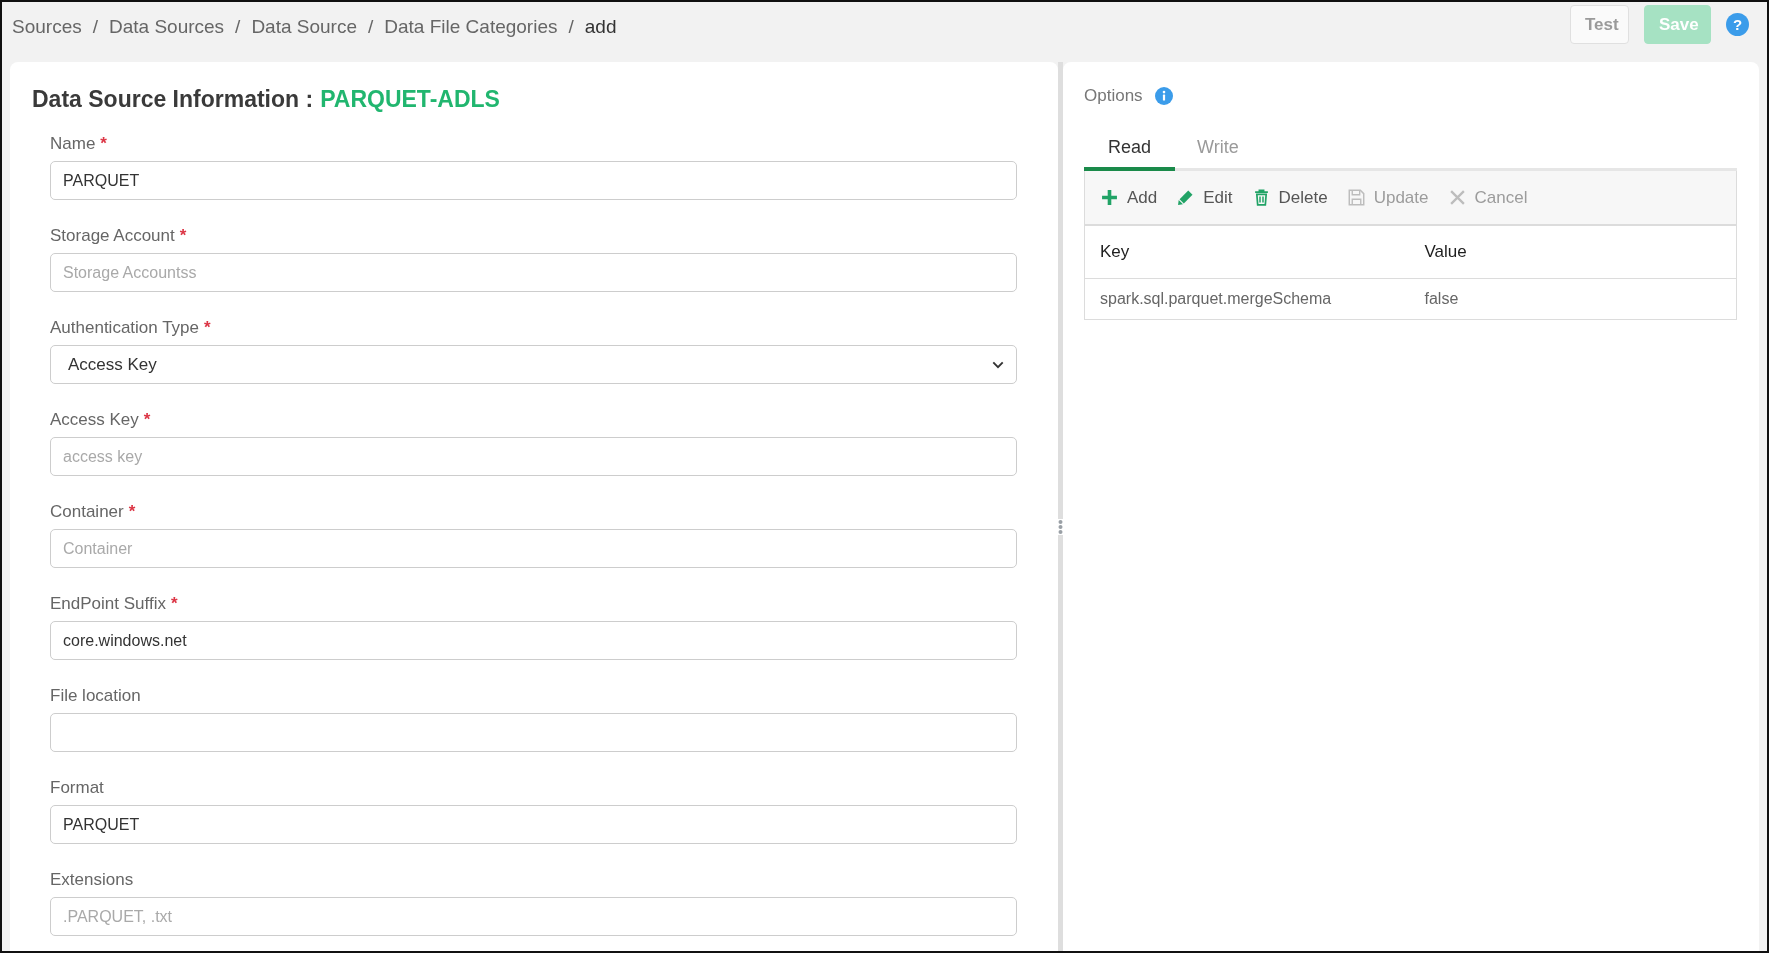 Image resolution: width=1769 pixels, height=953 pixels. I want to click on breadcrumb-item: Sources, so click(47, 27).